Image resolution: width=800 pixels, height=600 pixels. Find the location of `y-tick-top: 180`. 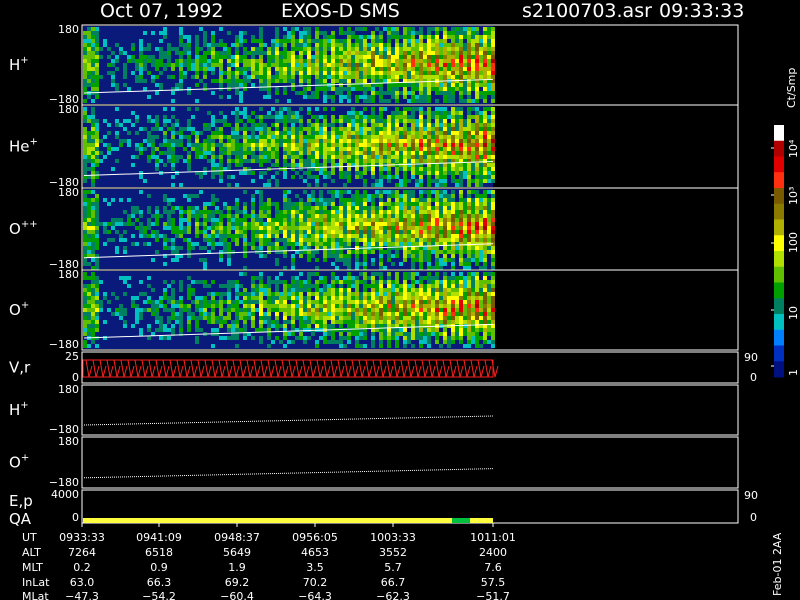

y-tick-top: 180 is located at coordinates (68, 192).